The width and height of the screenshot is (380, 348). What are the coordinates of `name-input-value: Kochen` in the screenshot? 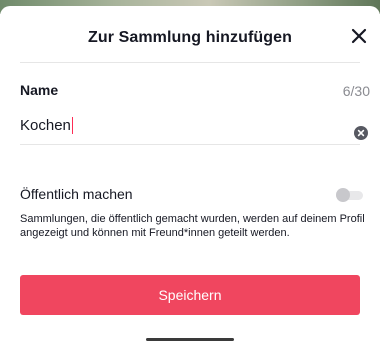 It's located at (45, 125).